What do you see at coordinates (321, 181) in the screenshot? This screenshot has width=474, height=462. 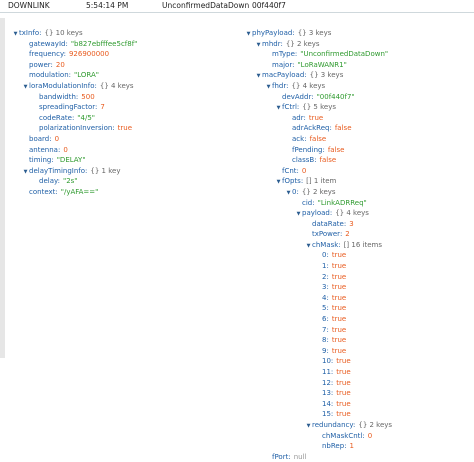 I see `node-summary: [] 1 item` at bounding box center [321, 181].